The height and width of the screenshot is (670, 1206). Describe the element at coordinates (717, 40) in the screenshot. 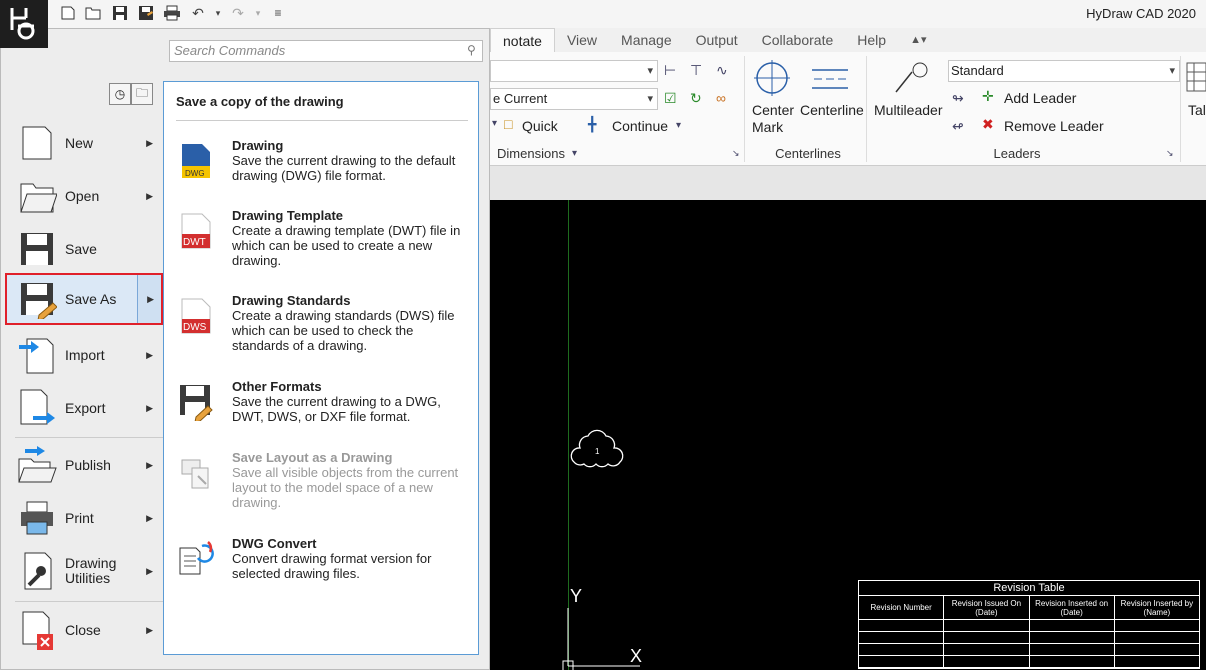

I see `tab-output: Output` at that location.